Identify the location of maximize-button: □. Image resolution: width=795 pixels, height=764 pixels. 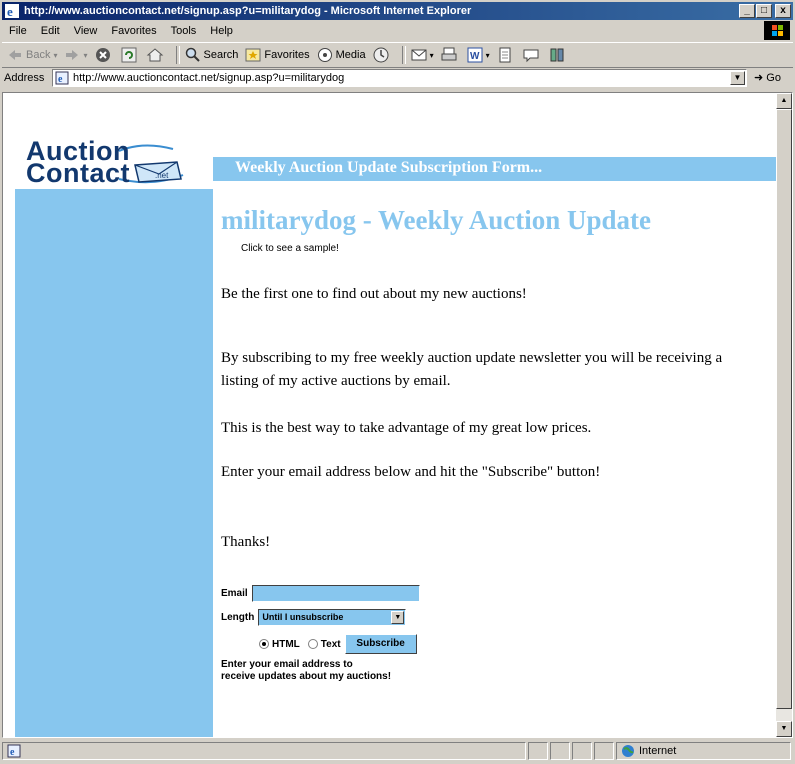
(764, 11).